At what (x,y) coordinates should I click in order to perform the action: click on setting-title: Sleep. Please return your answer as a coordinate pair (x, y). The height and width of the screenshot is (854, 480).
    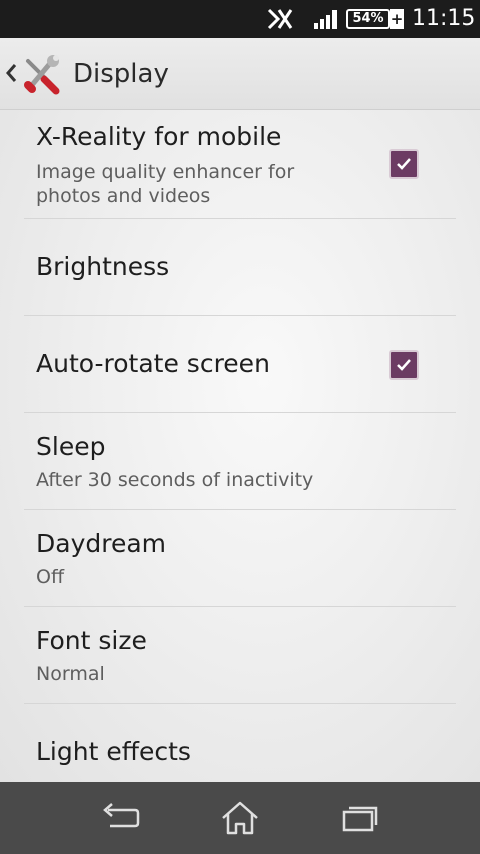
    Looking at the image, I should click on (71, 446).